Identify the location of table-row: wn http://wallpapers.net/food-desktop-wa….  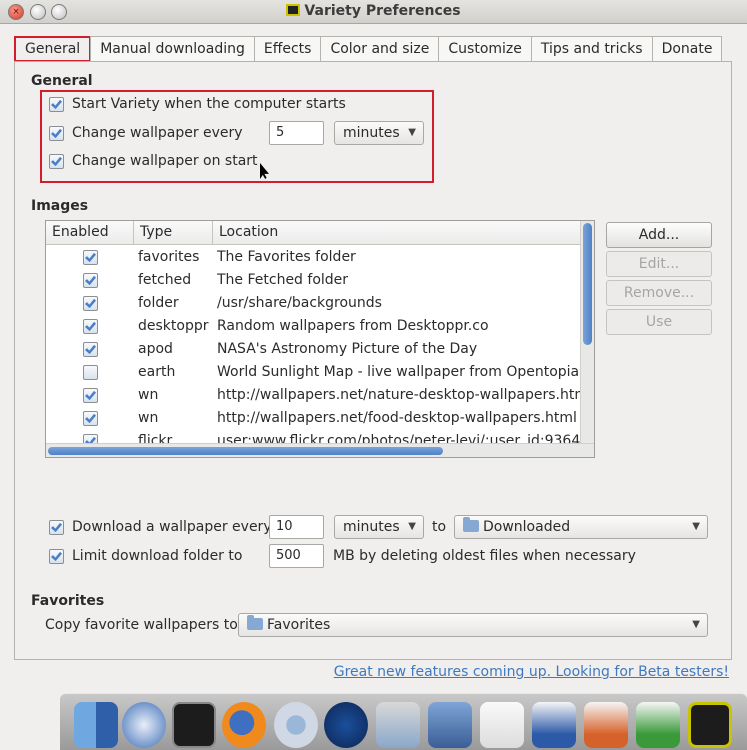
(314, 418).